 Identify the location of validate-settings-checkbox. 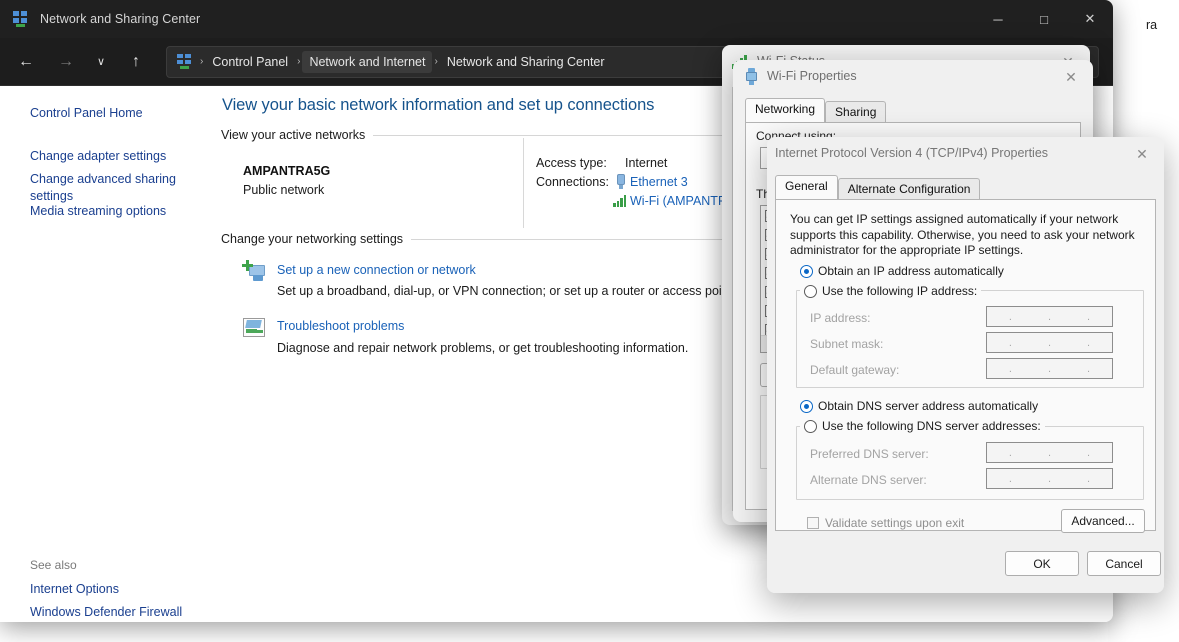
(813, 523).